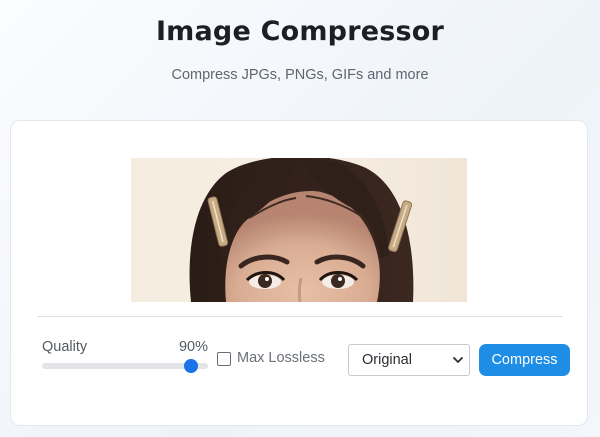  What do you see at coordinates (387, 360) in the screenshot?
I see `format-select-value: Original` at bounding box center [387, 360].